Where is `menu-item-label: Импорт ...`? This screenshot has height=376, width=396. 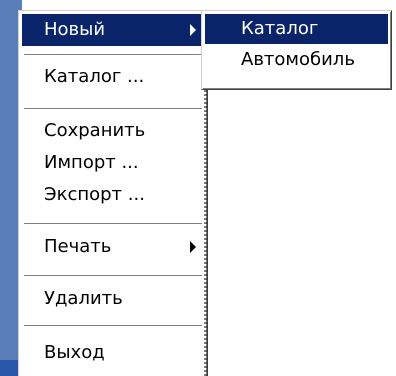 menu-item-label: Импорт ... is located at coordinates (91, 162).